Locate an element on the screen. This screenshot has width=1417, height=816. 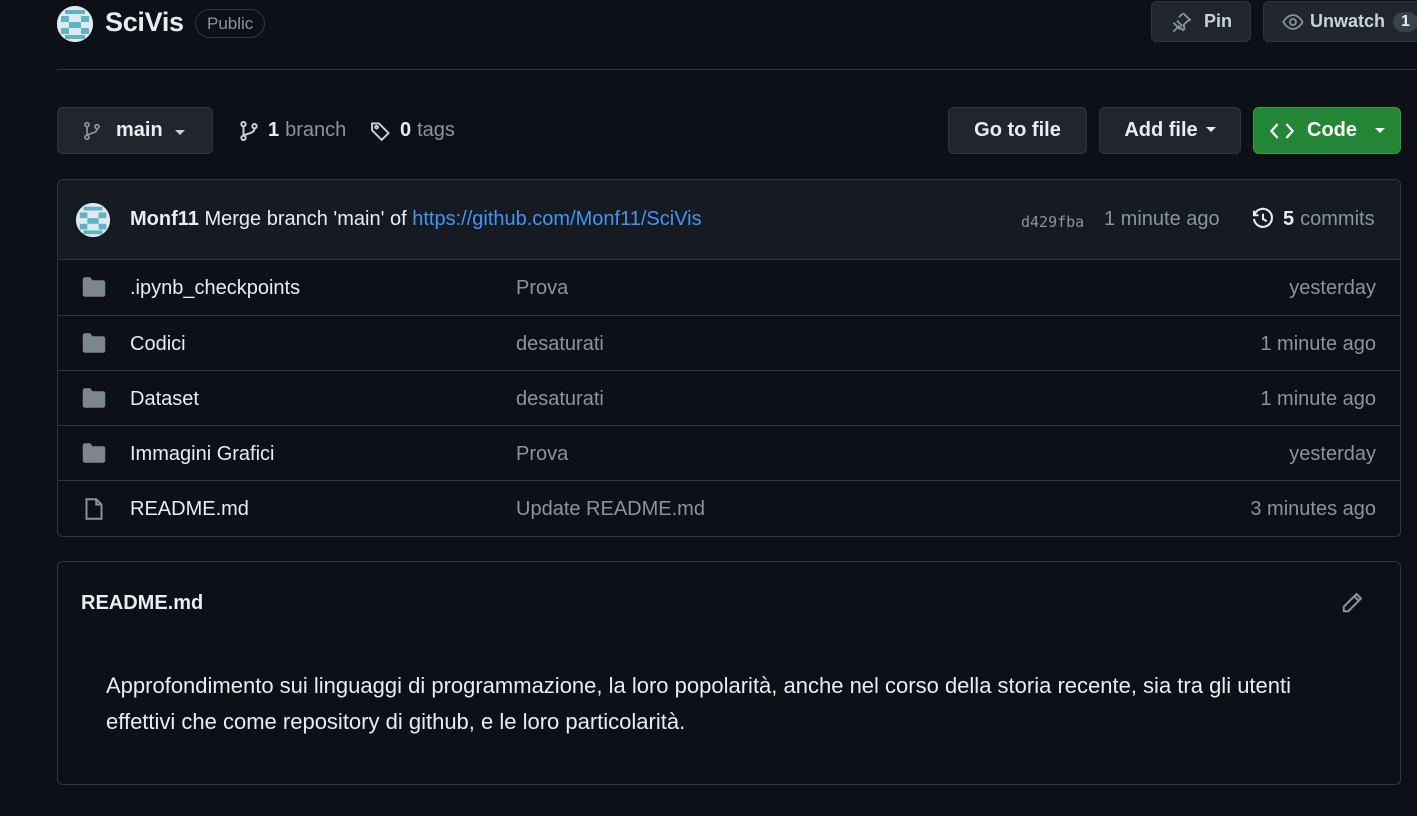
pin-label: Pin is located at coordinates (1218, 21).